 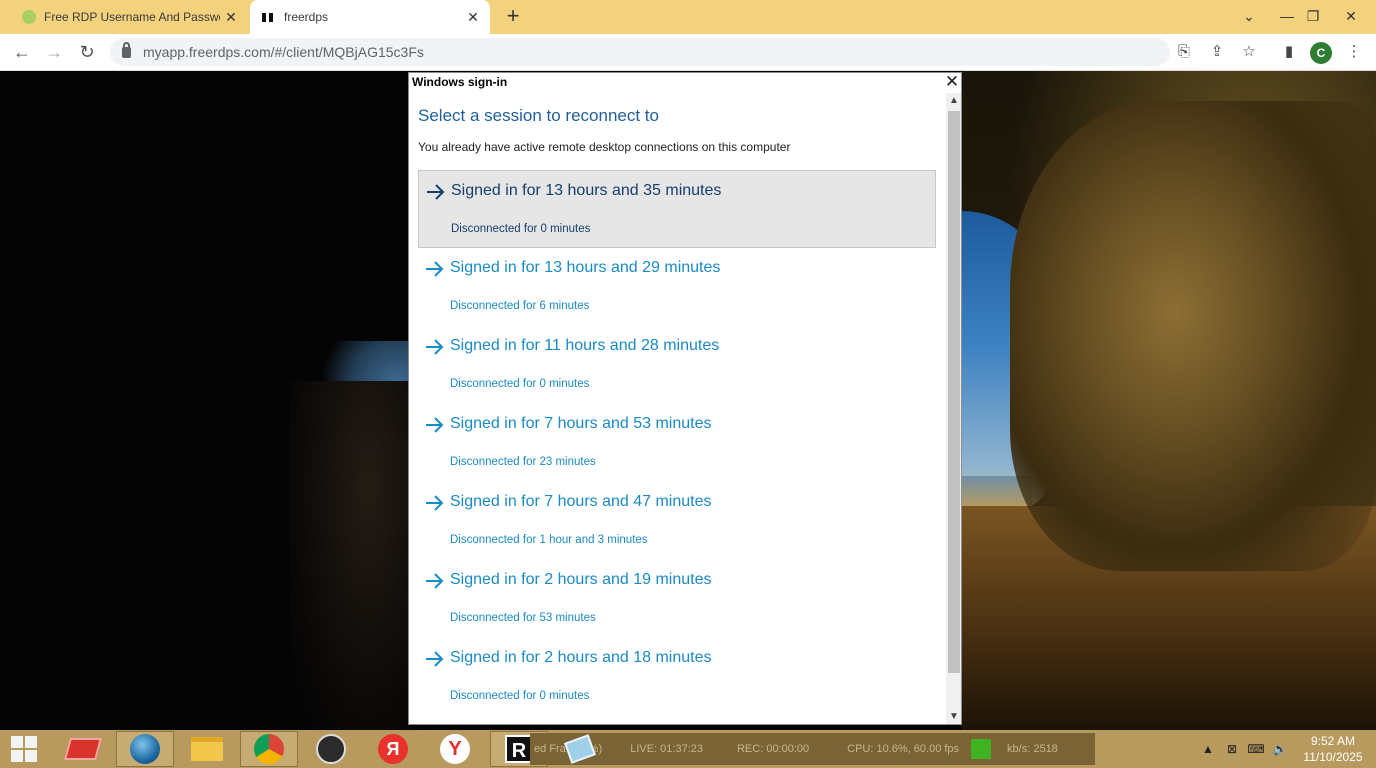 What do you see at coordinates (1333, 741) in the screenshot?
I see `clock-time: 9:52 AM` at bounding box center [1333, 741].